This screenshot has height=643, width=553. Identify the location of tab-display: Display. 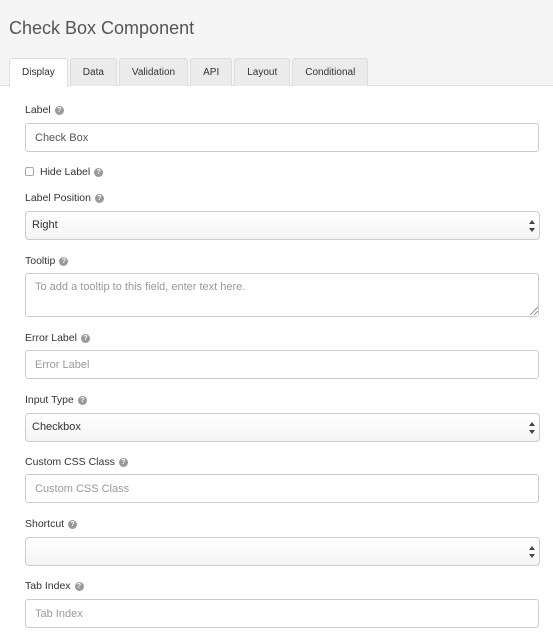
(38, 72).